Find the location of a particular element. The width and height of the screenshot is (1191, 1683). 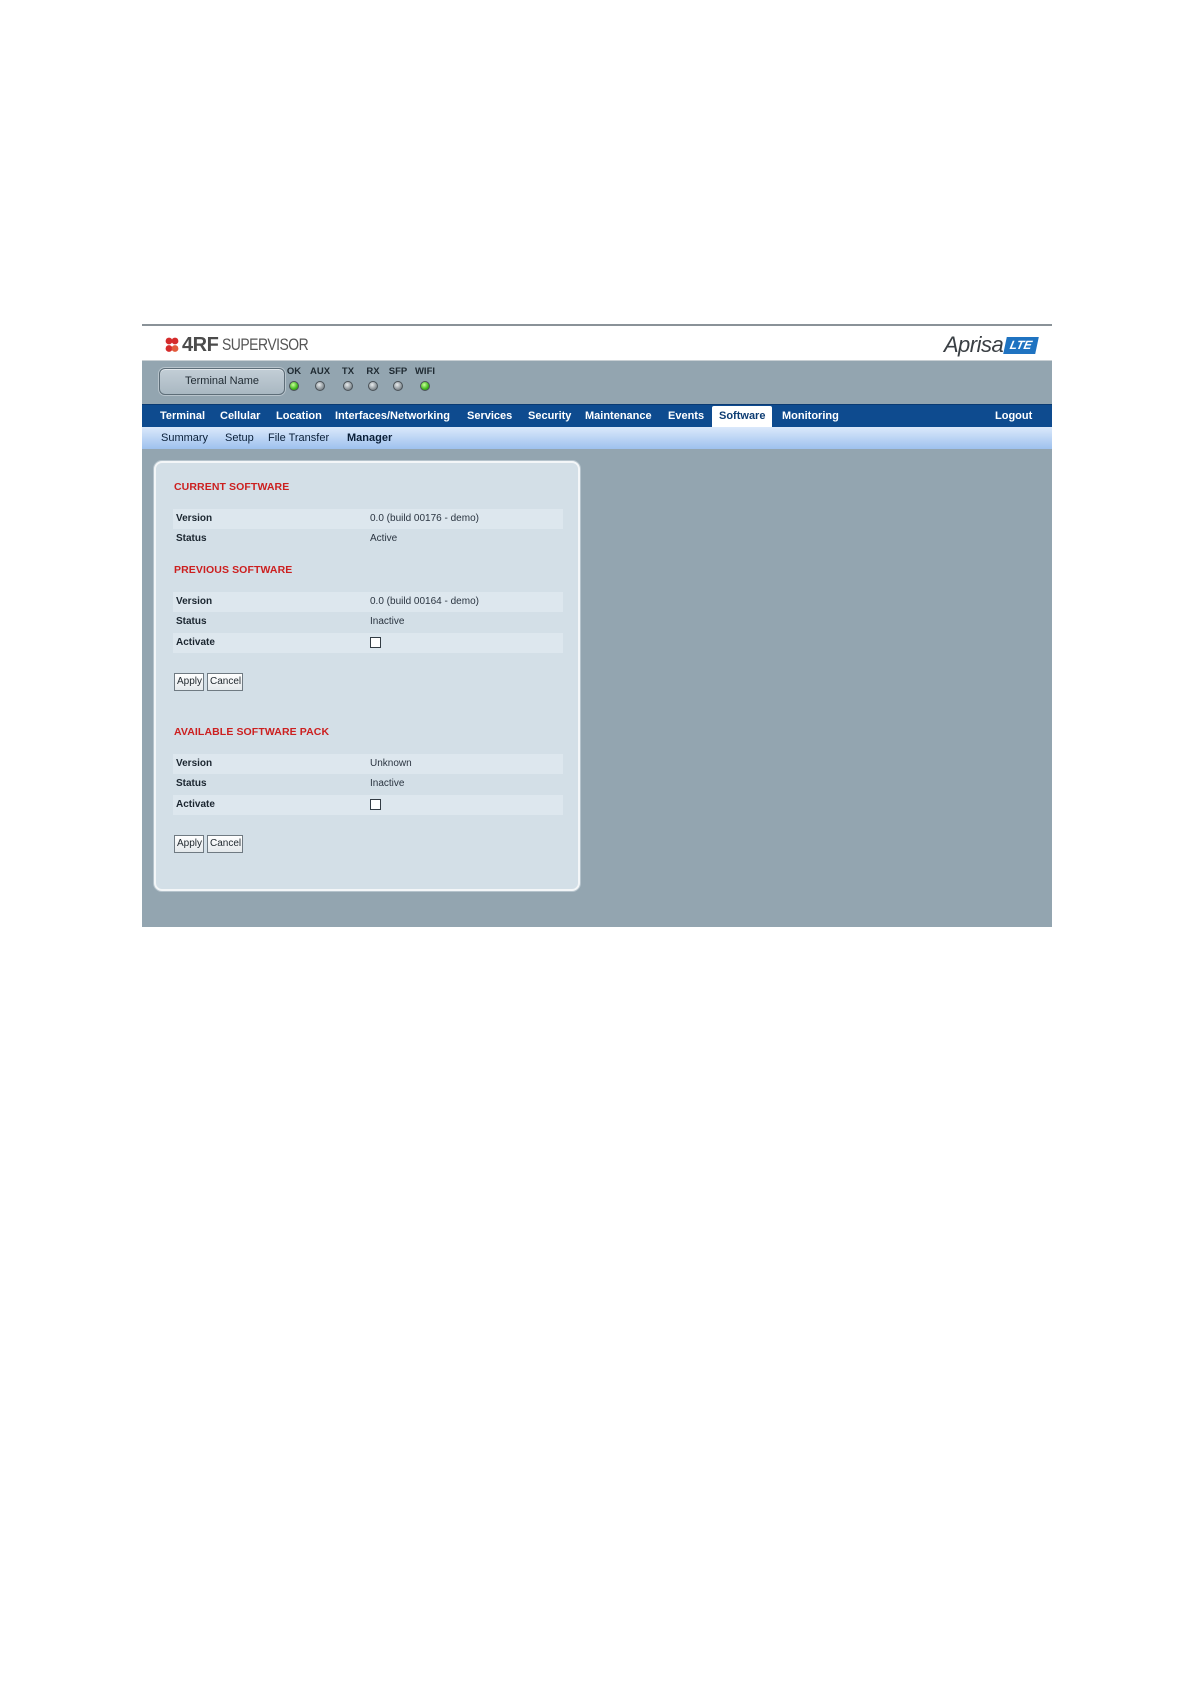

indicator-ok: OK is located at coordinates (294, 378).